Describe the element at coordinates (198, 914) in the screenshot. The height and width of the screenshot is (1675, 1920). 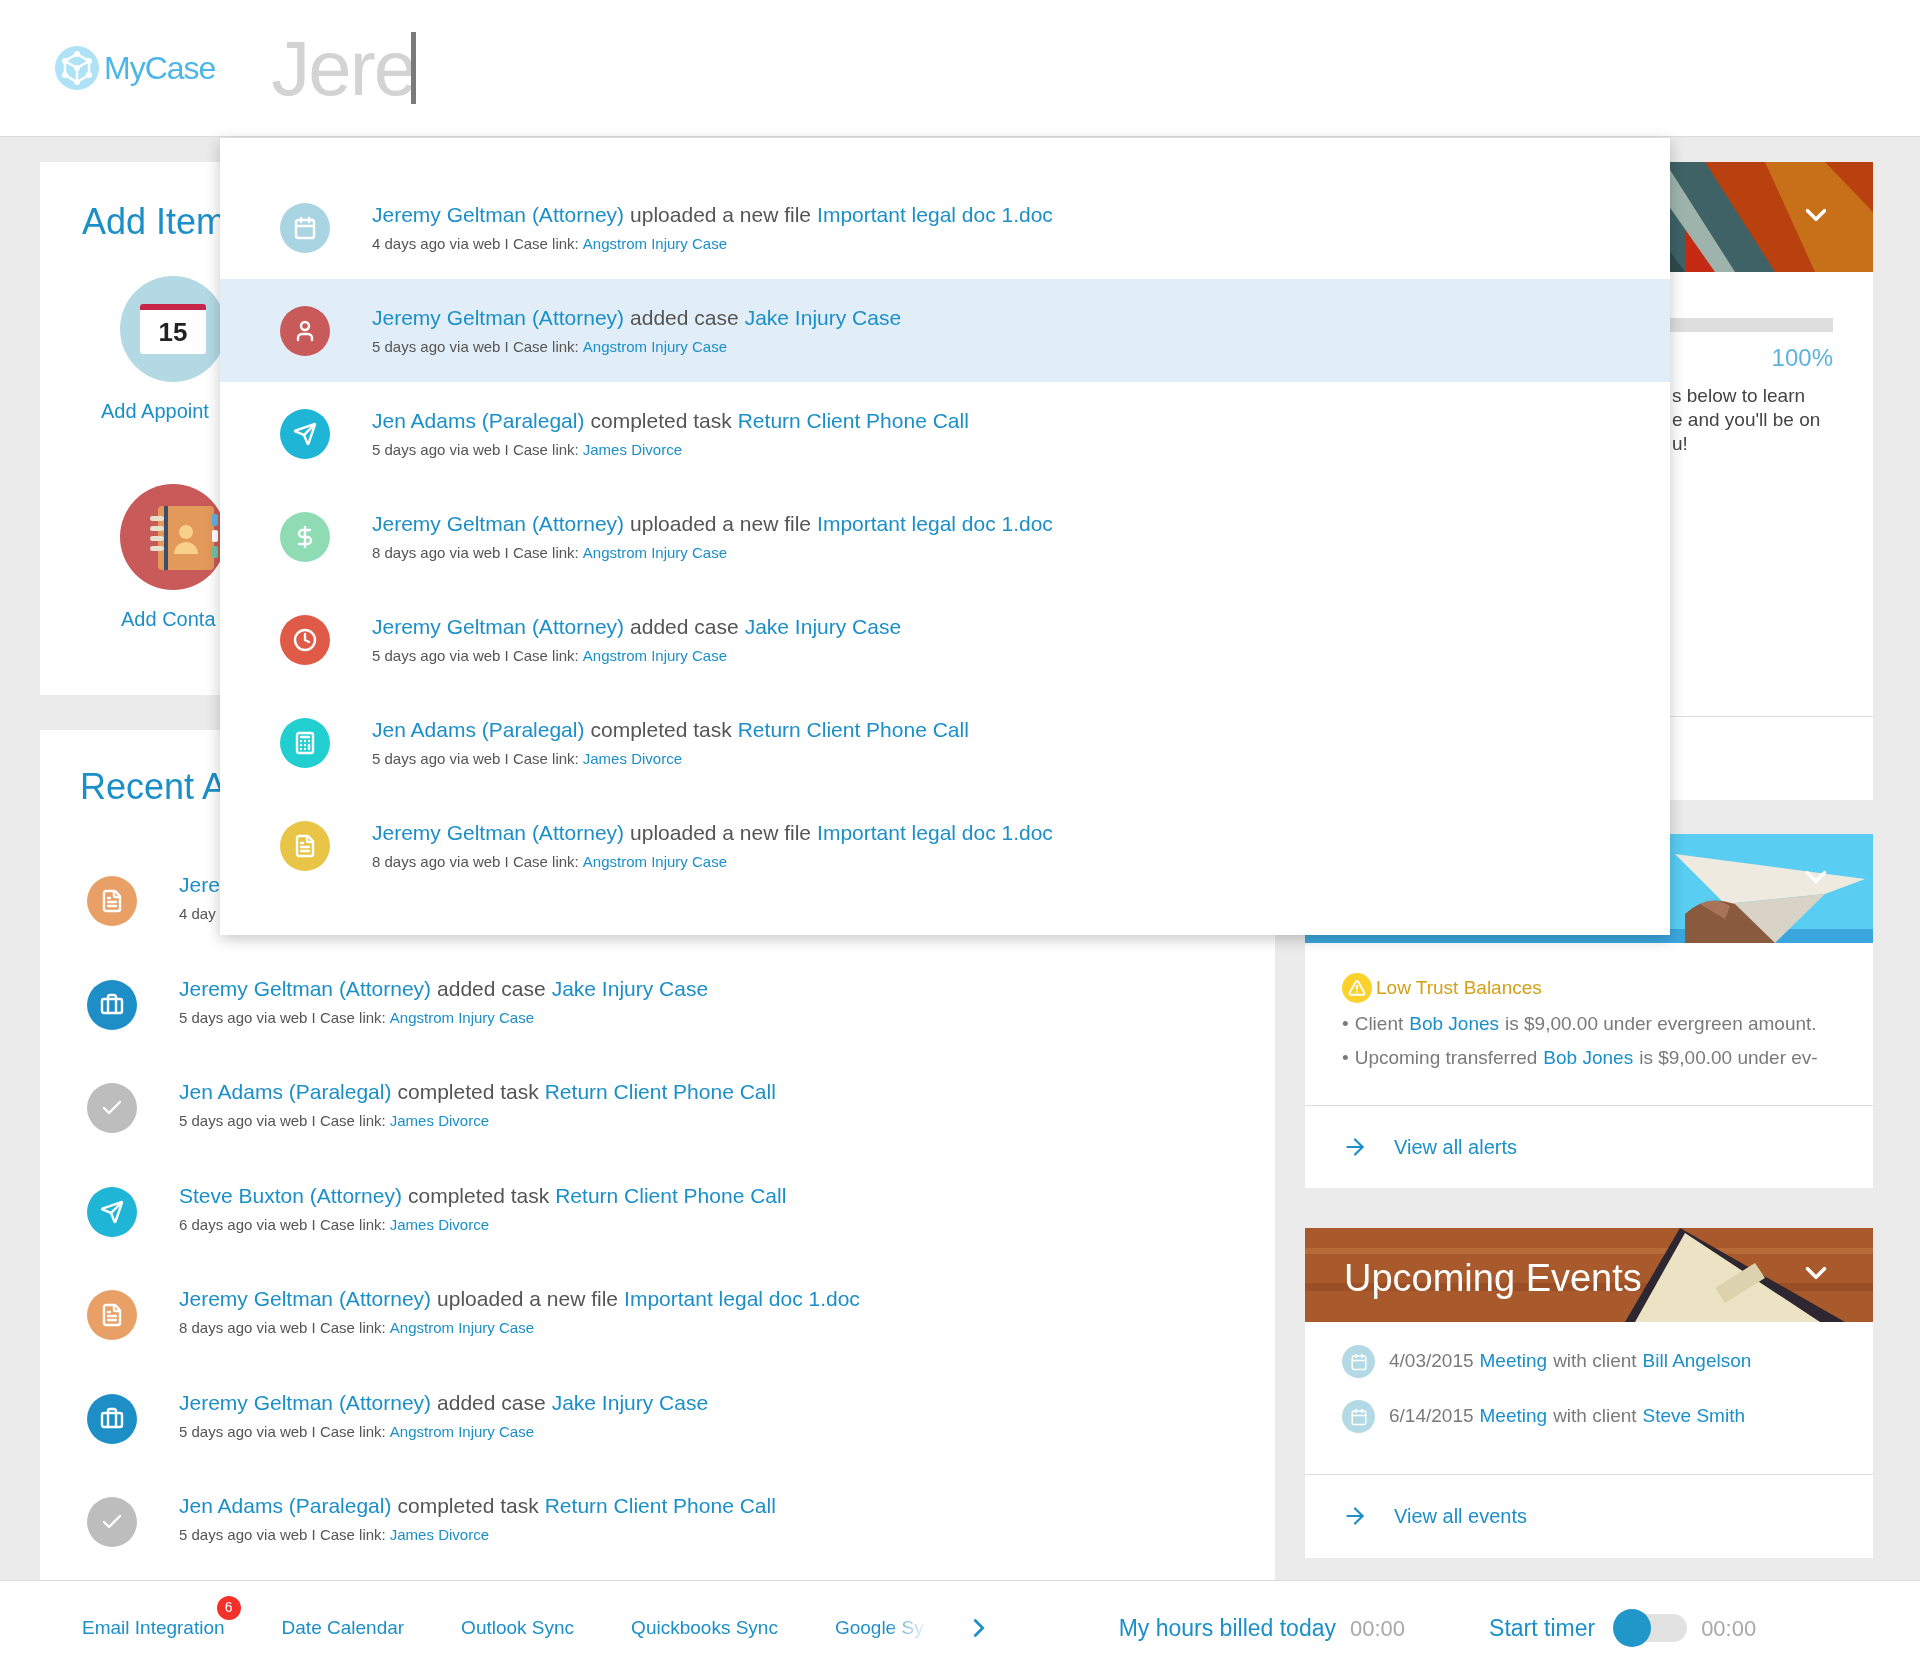
I see `activity-meta: 4 day` at that location.